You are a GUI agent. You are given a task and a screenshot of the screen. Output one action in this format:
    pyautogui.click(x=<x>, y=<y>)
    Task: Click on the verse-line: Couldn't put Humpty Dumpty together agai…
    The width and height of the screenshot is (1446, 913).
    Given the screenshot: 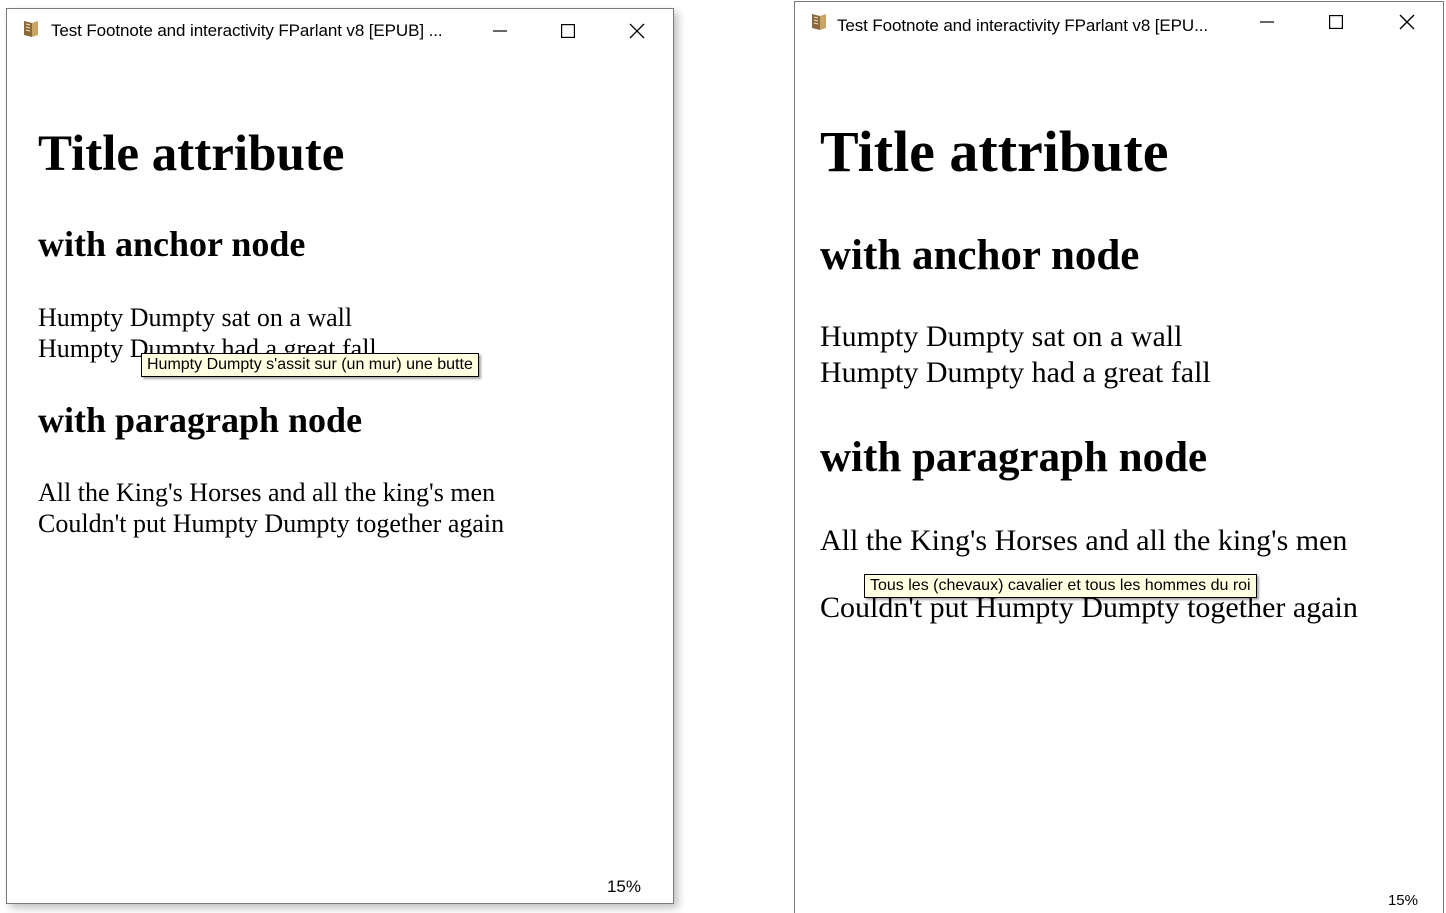 What is the action you would take?
    pyautogui.click(x=271, y=524)
    